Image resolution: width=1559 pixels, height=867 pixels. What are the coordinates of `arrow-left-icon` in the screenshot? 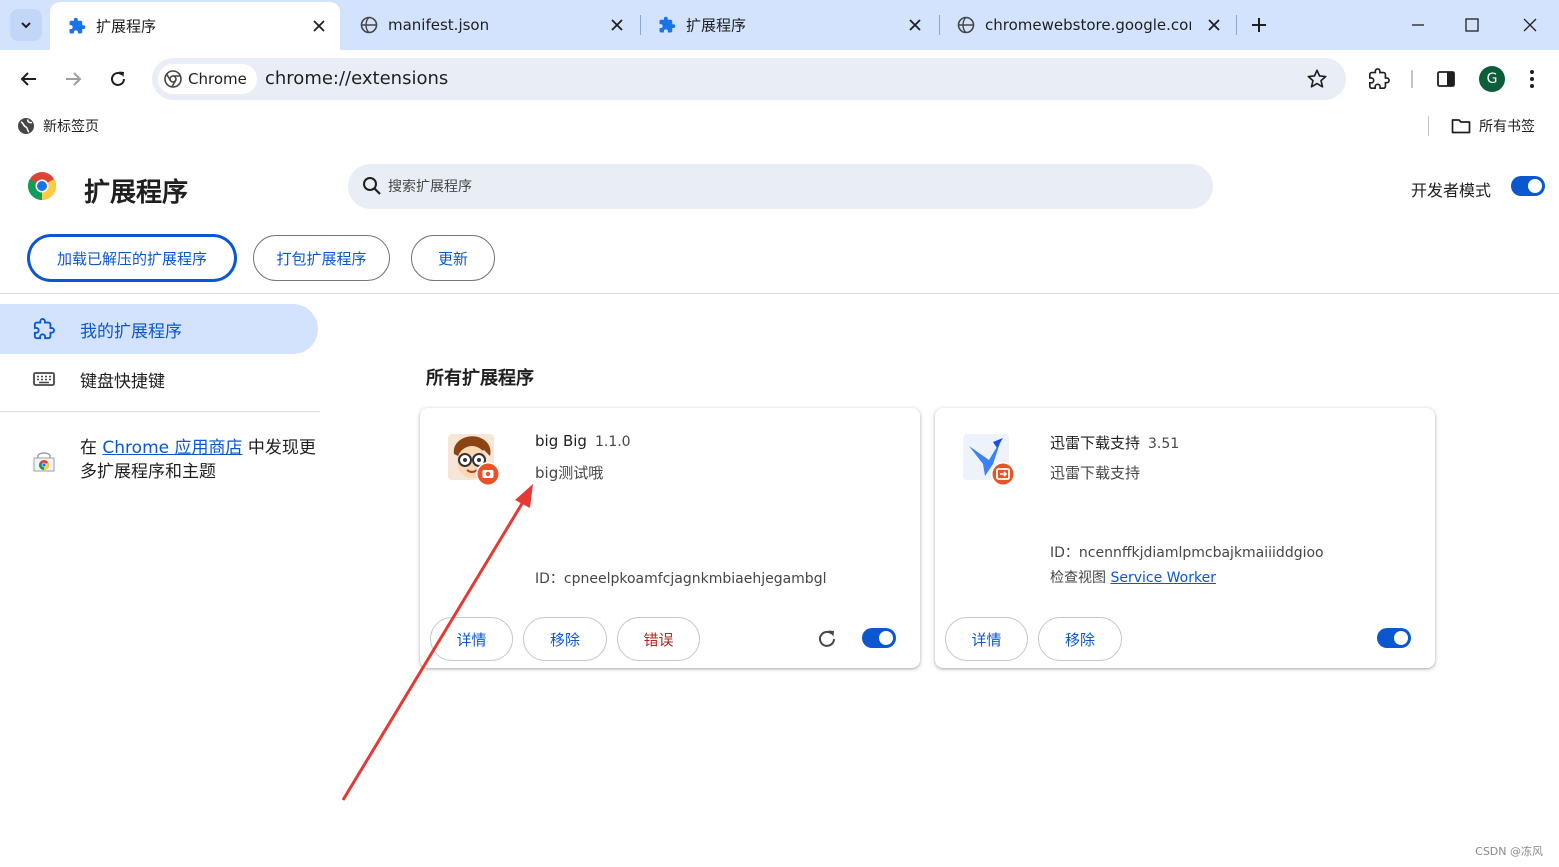 It's located at (28, 79).